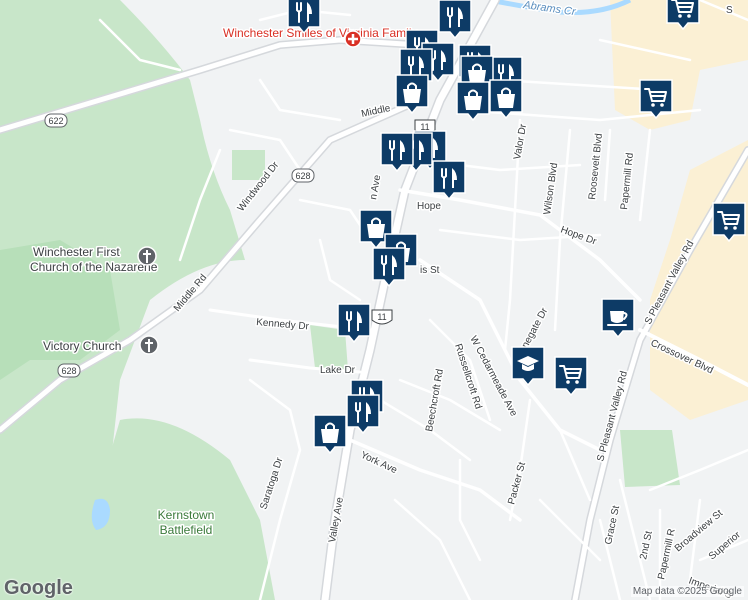 The image size is (748, 600). I want to click on route-shield-628-south: 628, so click(69, 370).